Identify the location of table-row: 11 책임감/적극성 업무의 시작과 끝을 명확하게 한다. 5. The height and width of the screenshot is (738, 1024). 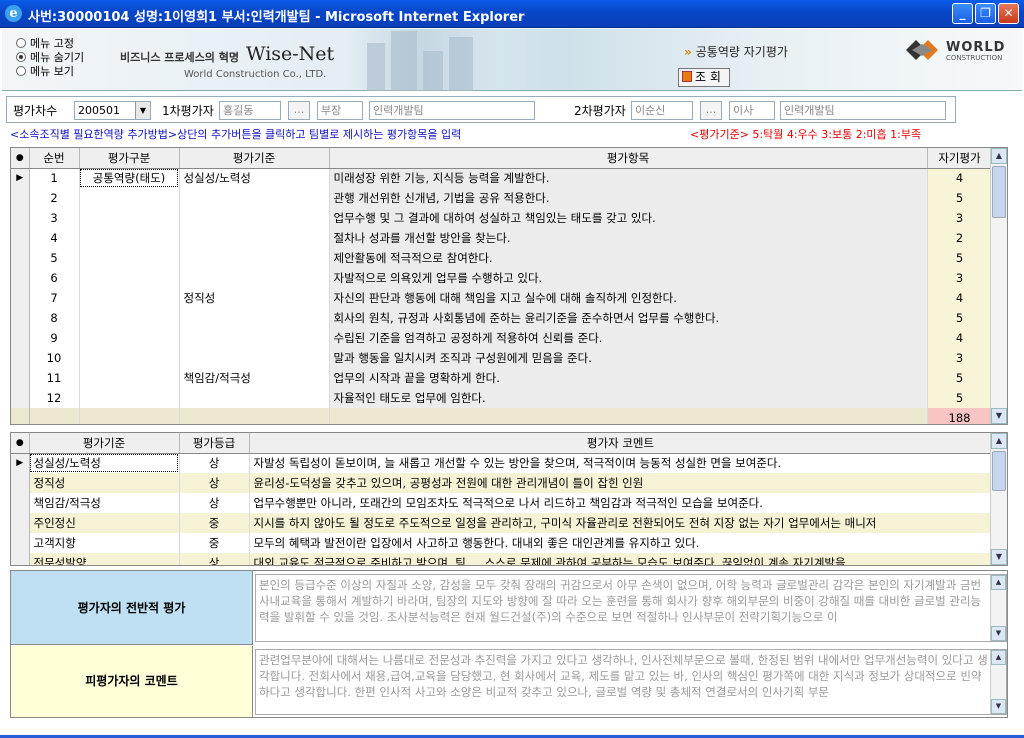
(502, 378).